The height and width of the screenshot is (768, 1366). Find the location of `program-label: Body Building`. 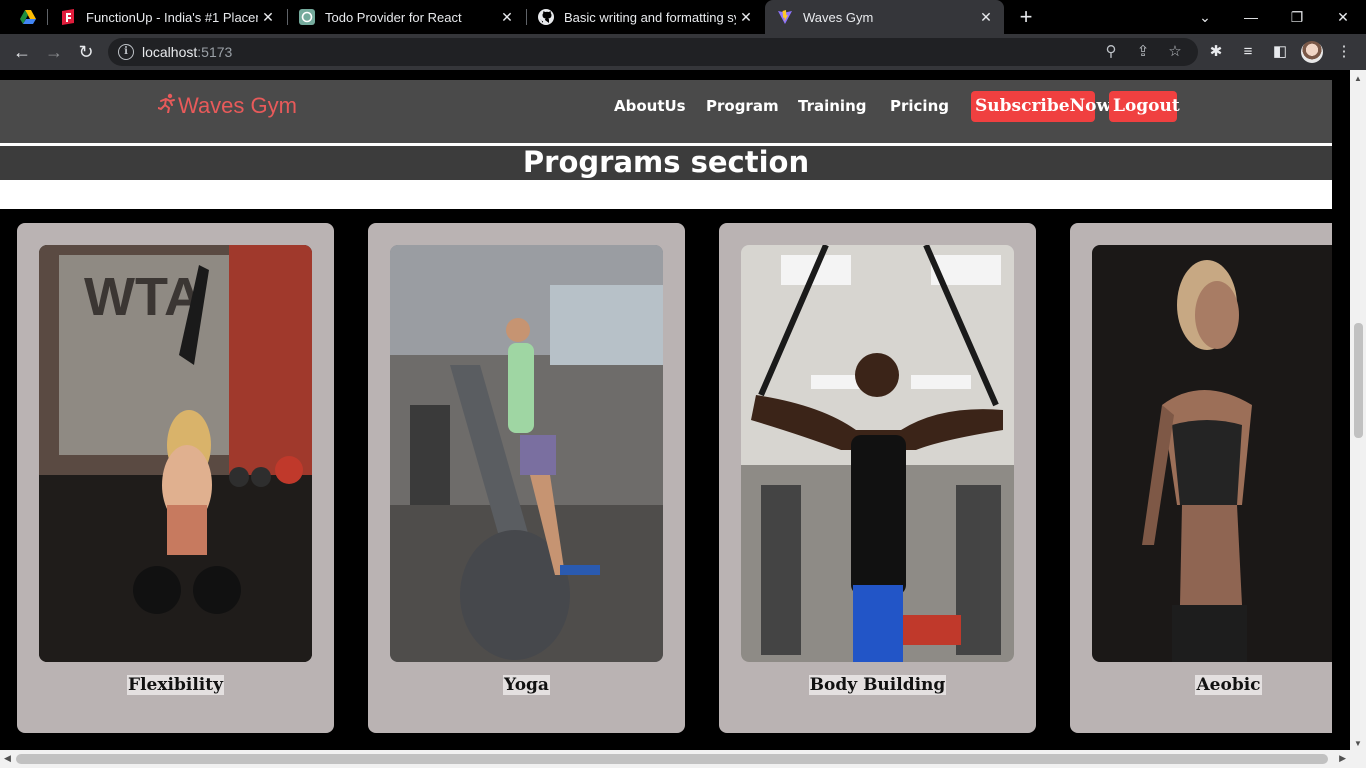

program-label: Body Building is located at coordinates (877, 685).